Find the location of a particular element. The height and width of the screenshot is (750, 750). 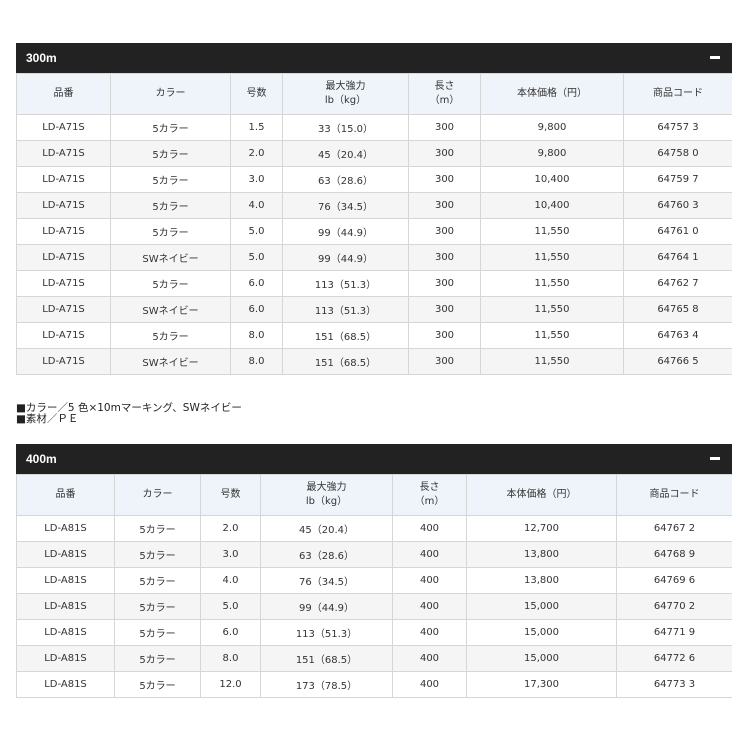

cell-max-strength: 76（34.5） is located at coordinates (326, 580).